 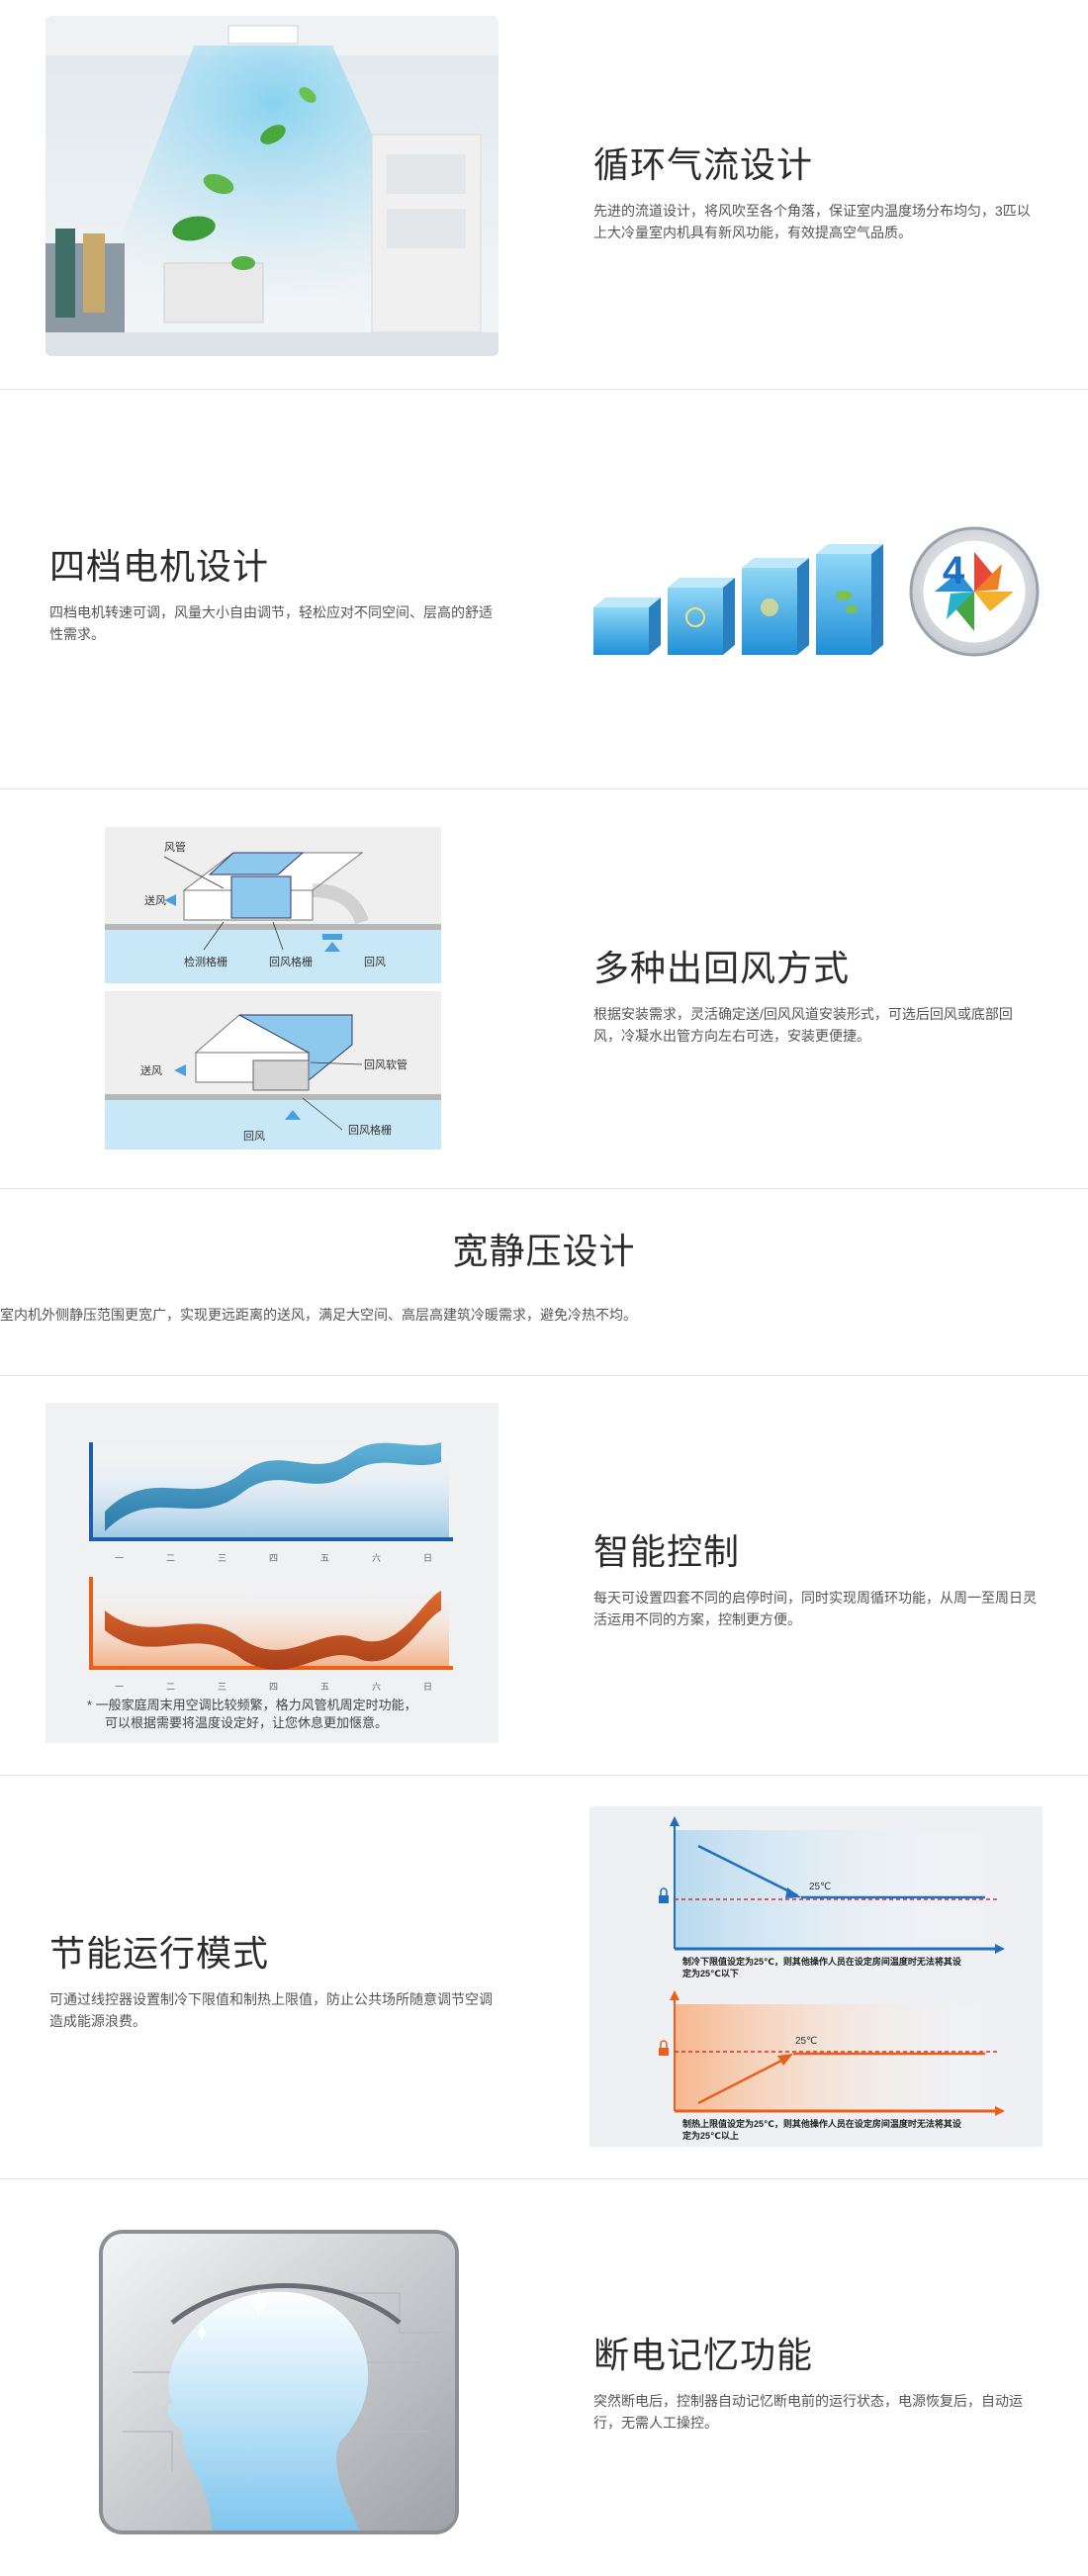 I want to click on section-desc-energy: 可通过线控器设置制冷下限值和制热上限值，防止公共场所随意调节空调造成能源浪费。, so click(x=271, y=2010).